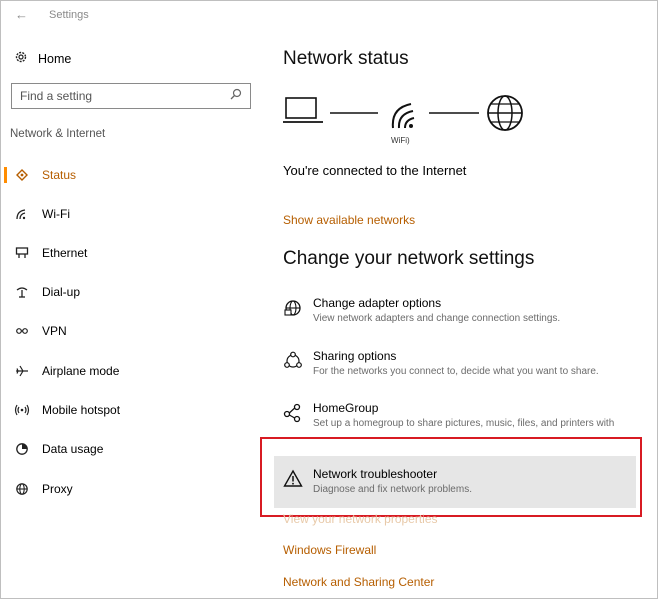  What do you see at coordinates (54, 331) in the screenshot?
I see `sidebar-item-label: VPN` at bounding box center [54, 331].